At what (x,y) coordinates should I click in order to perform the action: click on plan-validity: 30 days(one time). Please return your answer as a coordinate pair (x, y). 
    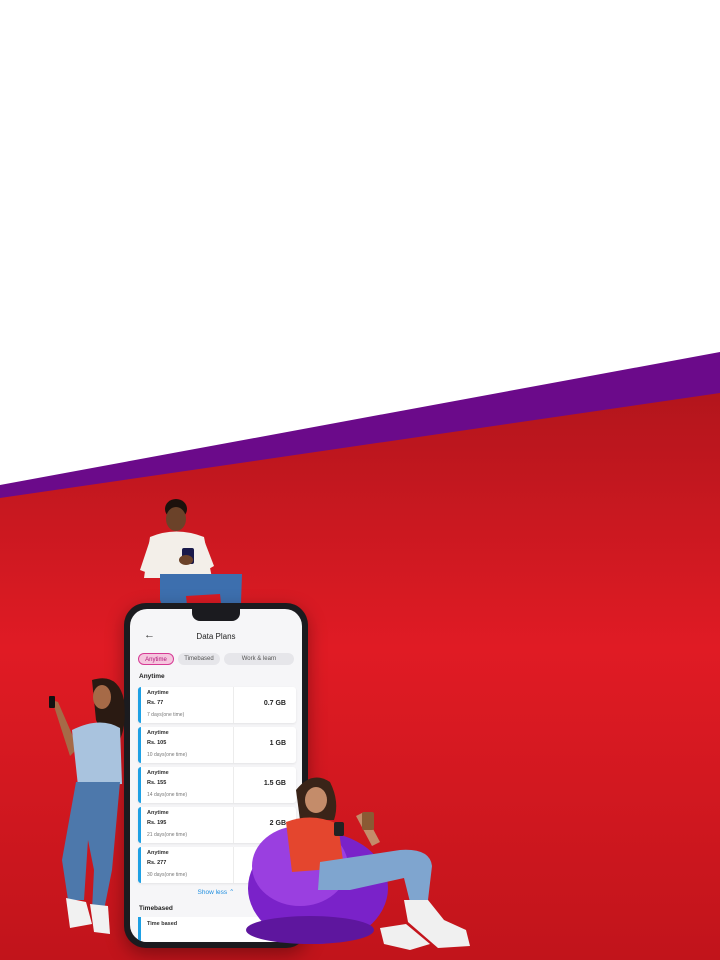
    Looking at the image, I should click on (167, 875).